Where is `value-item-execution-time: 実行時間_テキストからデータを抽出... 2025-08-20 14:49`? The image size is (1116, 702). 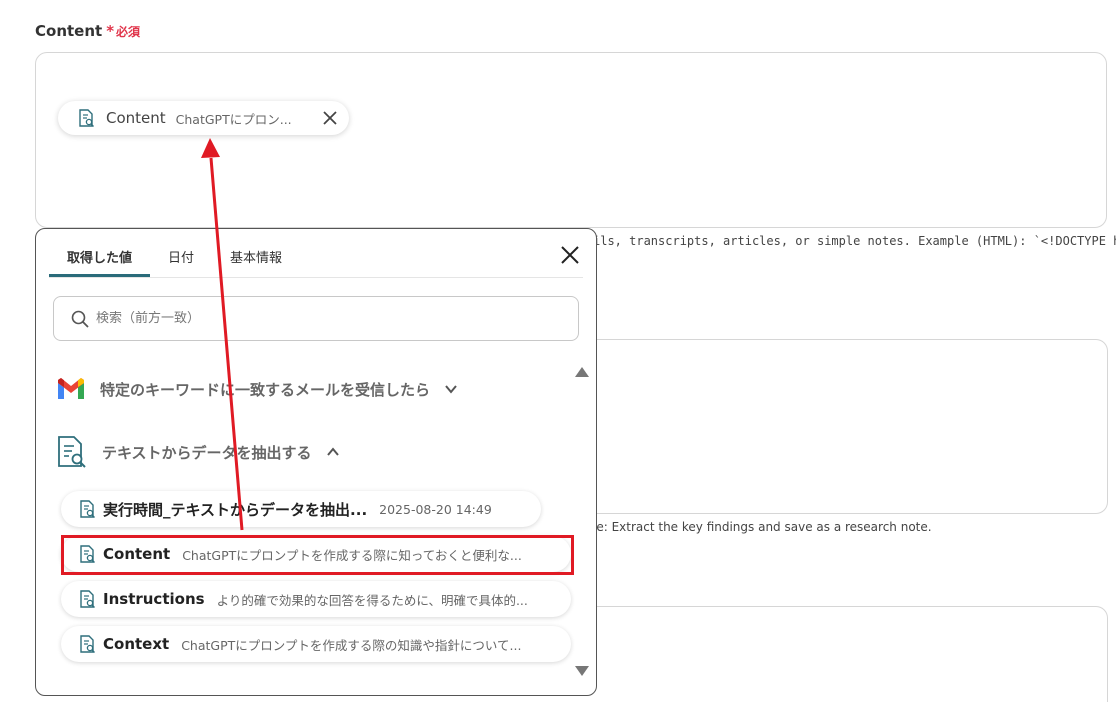
value-item-execution-time: 実行時間_テキストからデータを抽出... 2025-08-20 14:49 is located at coordinates (301, 509).